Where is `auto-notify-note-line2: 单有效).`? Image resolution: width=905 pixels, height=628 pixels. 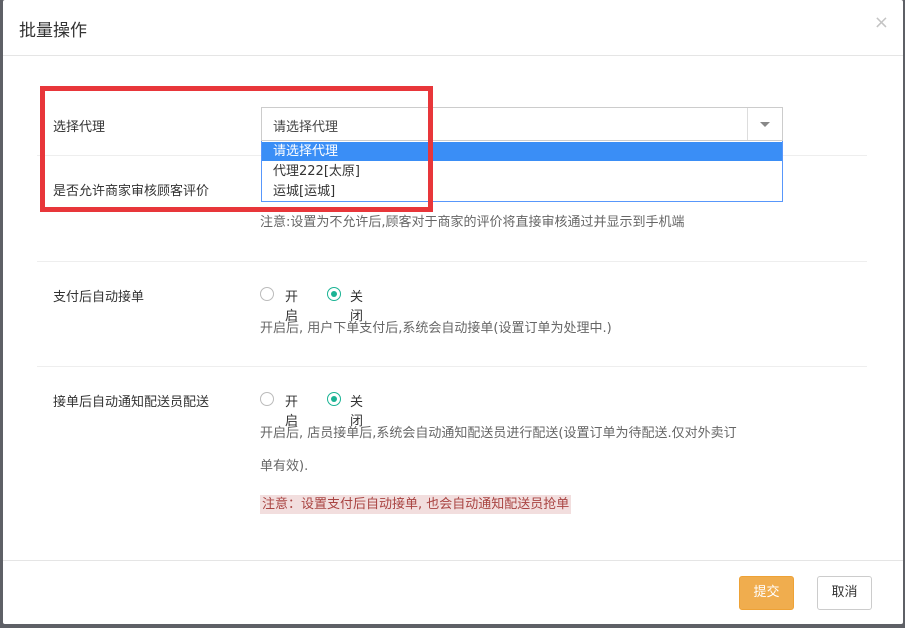
auto-notify-note-line2: 单有效). is located at coordinates (284, 466).